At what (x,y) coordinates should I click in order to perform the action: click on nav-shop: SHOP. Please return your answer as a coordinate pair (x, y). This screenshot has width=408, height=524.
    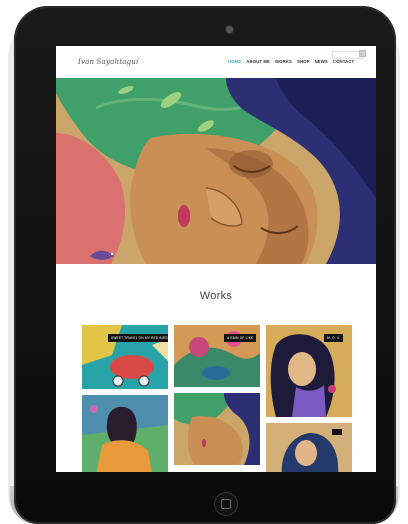
    Looking at the image, I should click on (303, 61).